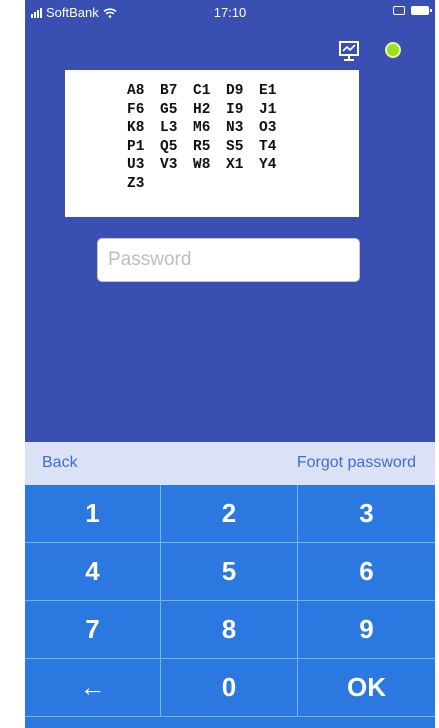 The width and height of the screenshot is (439, 728). I want to click on code-cell: R5, so click(202, 146).